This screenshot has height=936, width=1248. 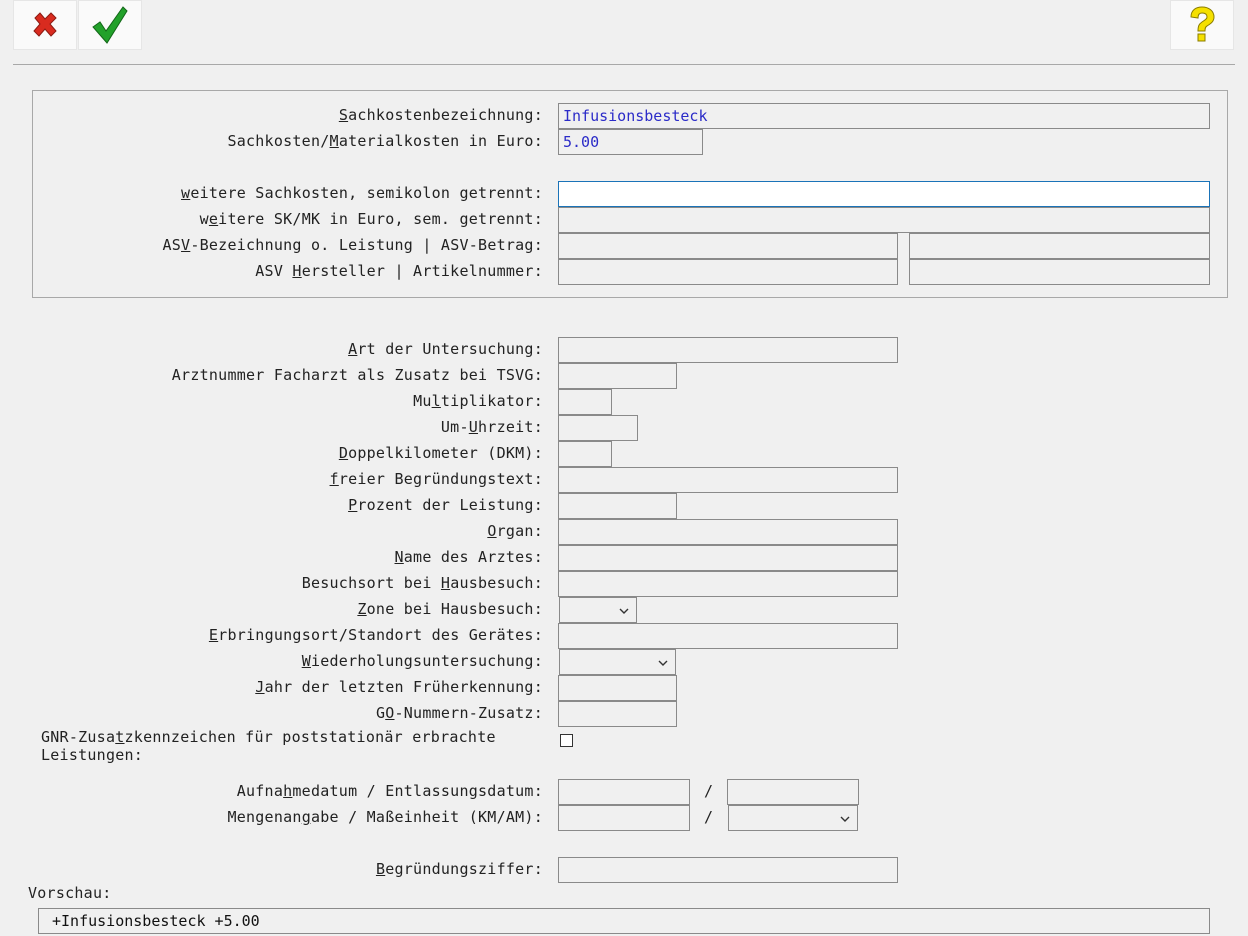 I want to click on art-label: Art der Untersuchung:, so click(x=445, y=349).